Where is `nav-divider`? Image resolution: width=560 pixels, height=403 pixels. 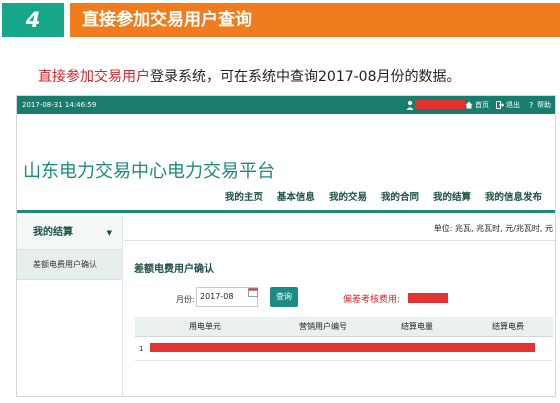
nav-divider is located at coordinates (286, 211).